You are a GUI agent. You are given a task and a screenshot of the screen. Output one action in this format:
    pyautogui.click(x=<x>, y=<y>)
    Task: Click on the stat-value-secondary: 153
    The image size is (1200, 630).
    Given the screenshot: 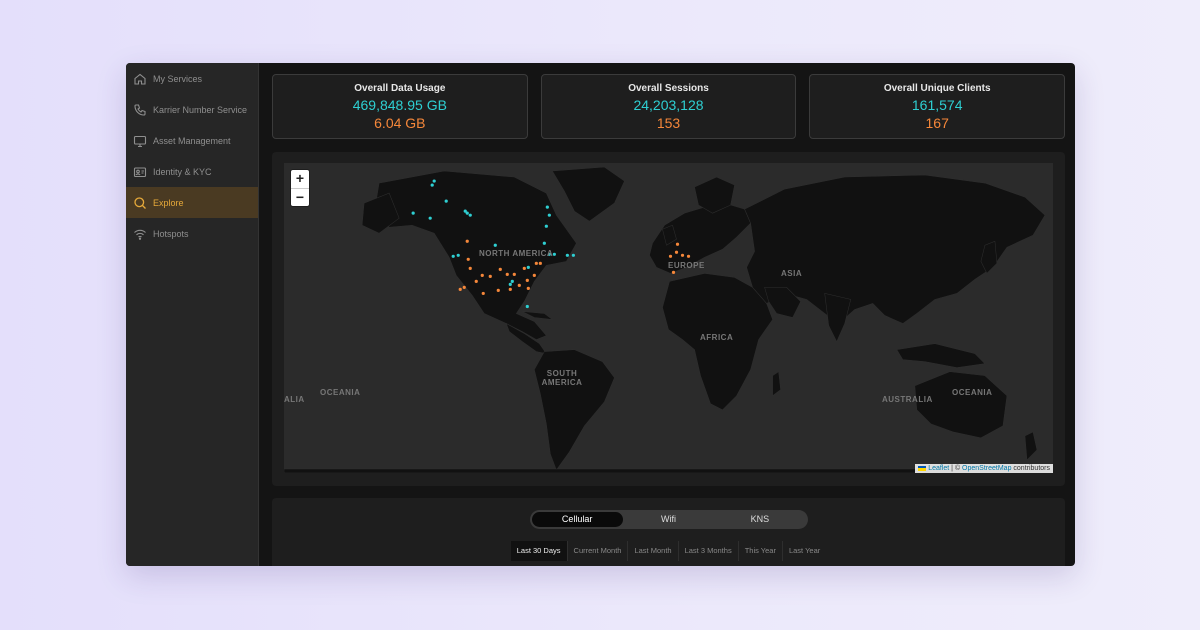 What is the action you would take?
    pyautogui.click(x=668, y=123)
    